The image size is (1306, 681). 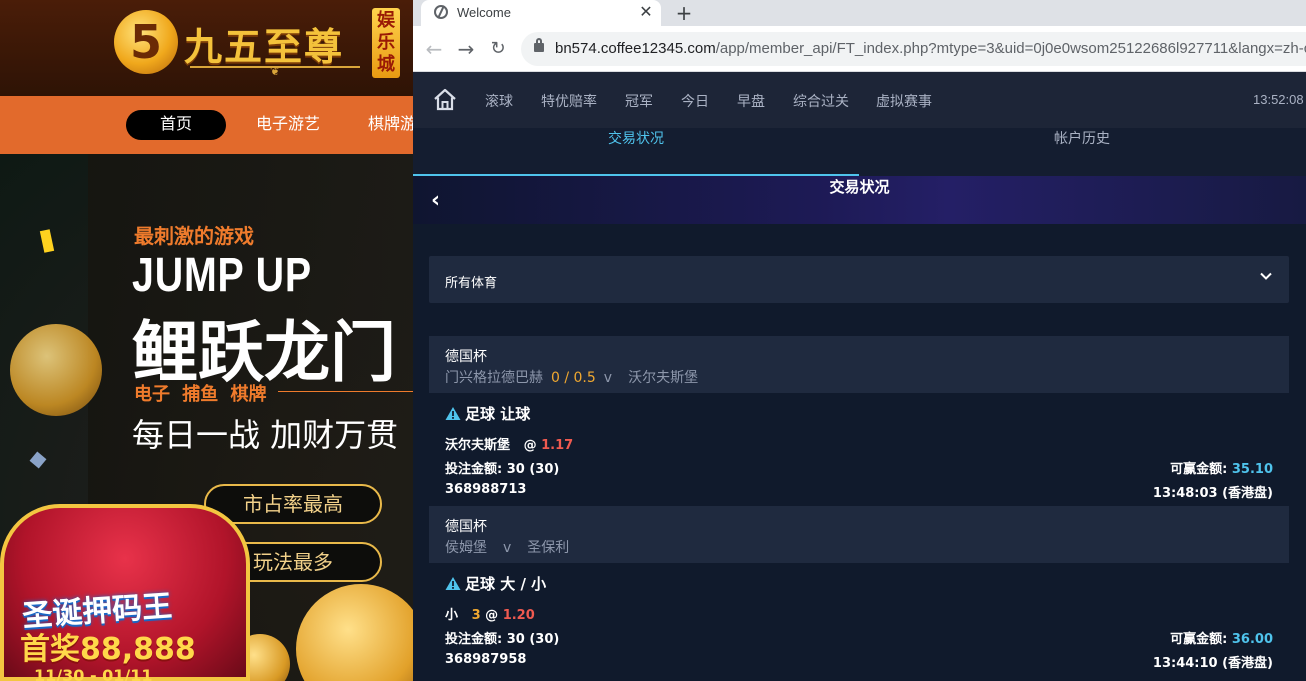 I want to click on win-value: 36.00, so click(x=1252, y=639).